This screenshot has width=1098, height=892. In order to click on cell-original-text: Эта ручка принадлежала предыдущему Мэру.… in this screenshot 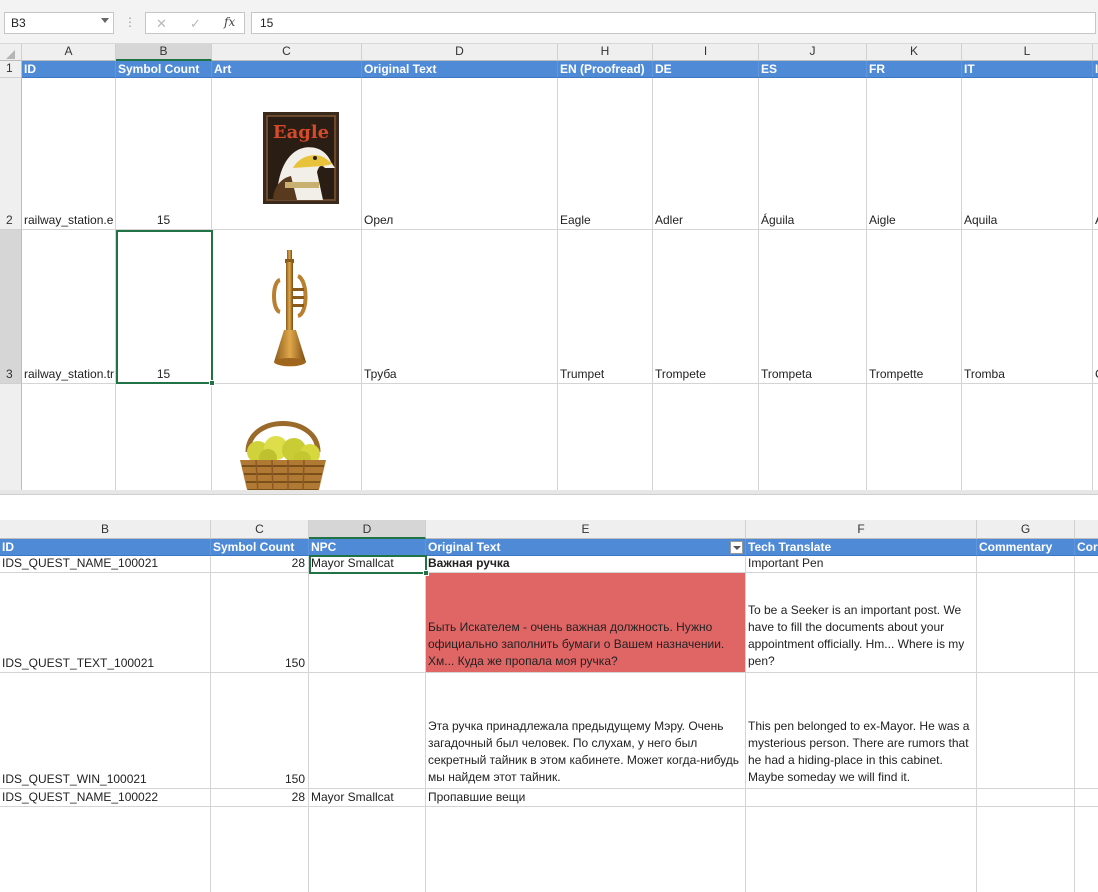, I will do `click(586, 731)`.